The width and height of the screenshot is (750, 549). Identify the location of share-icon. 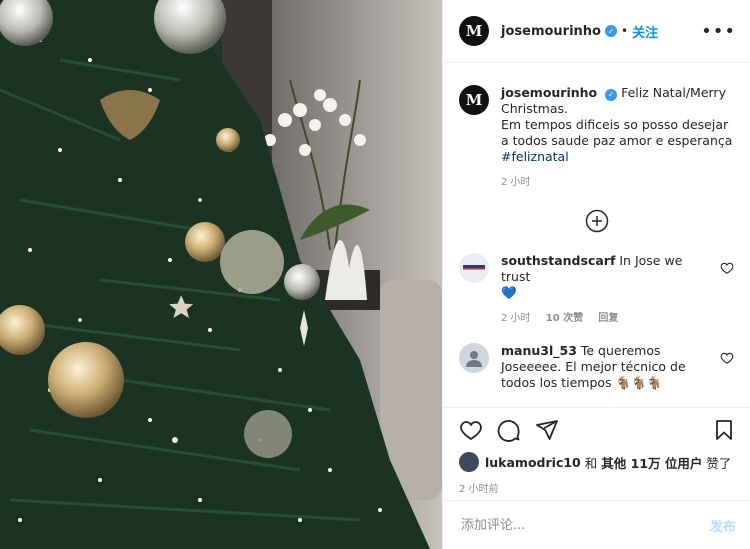
(547, 430).